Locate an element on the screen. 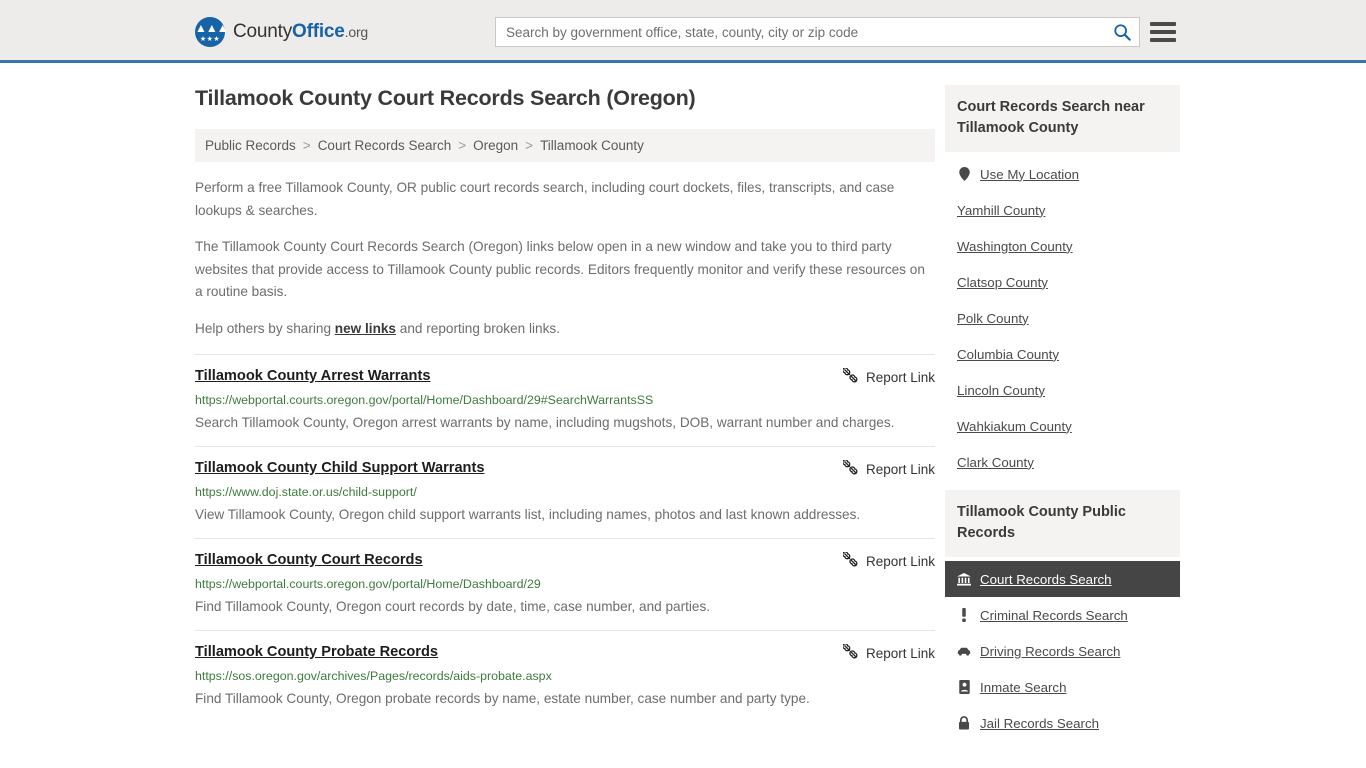  sidebar-item-label: Criminal Records Search is located at coordinates (1054, 615).